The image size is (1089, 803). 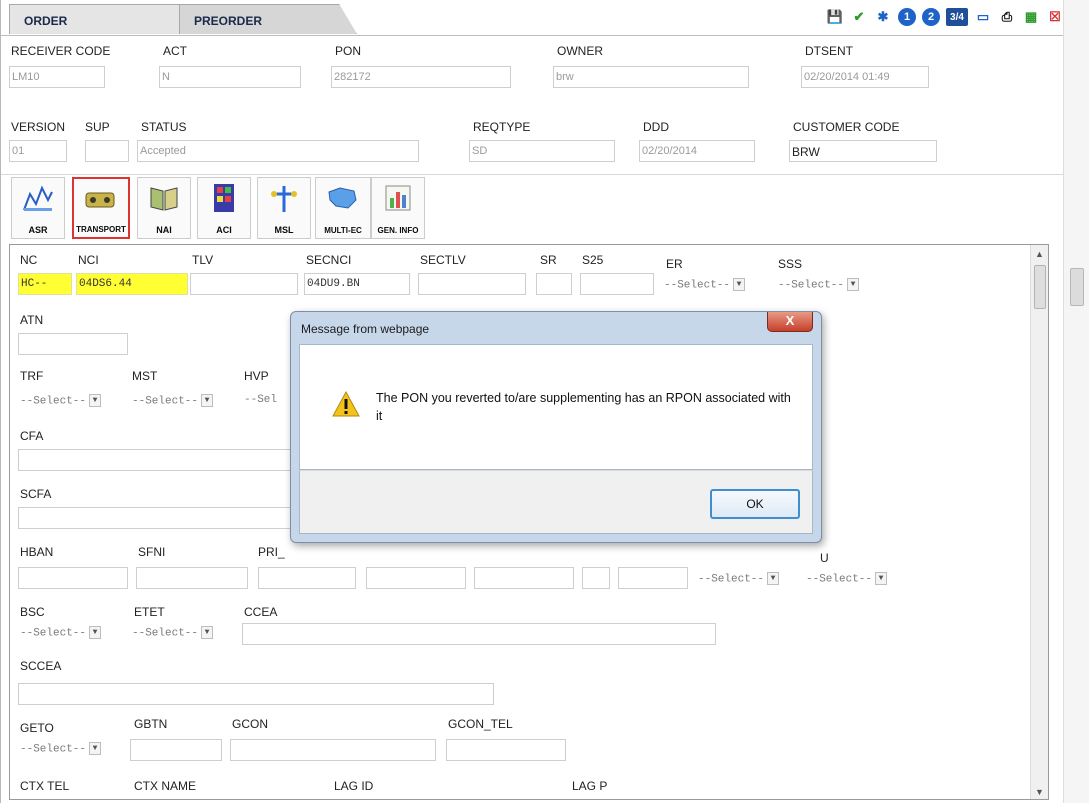 I want to click on transport-icon, so click(x=100, y=200).